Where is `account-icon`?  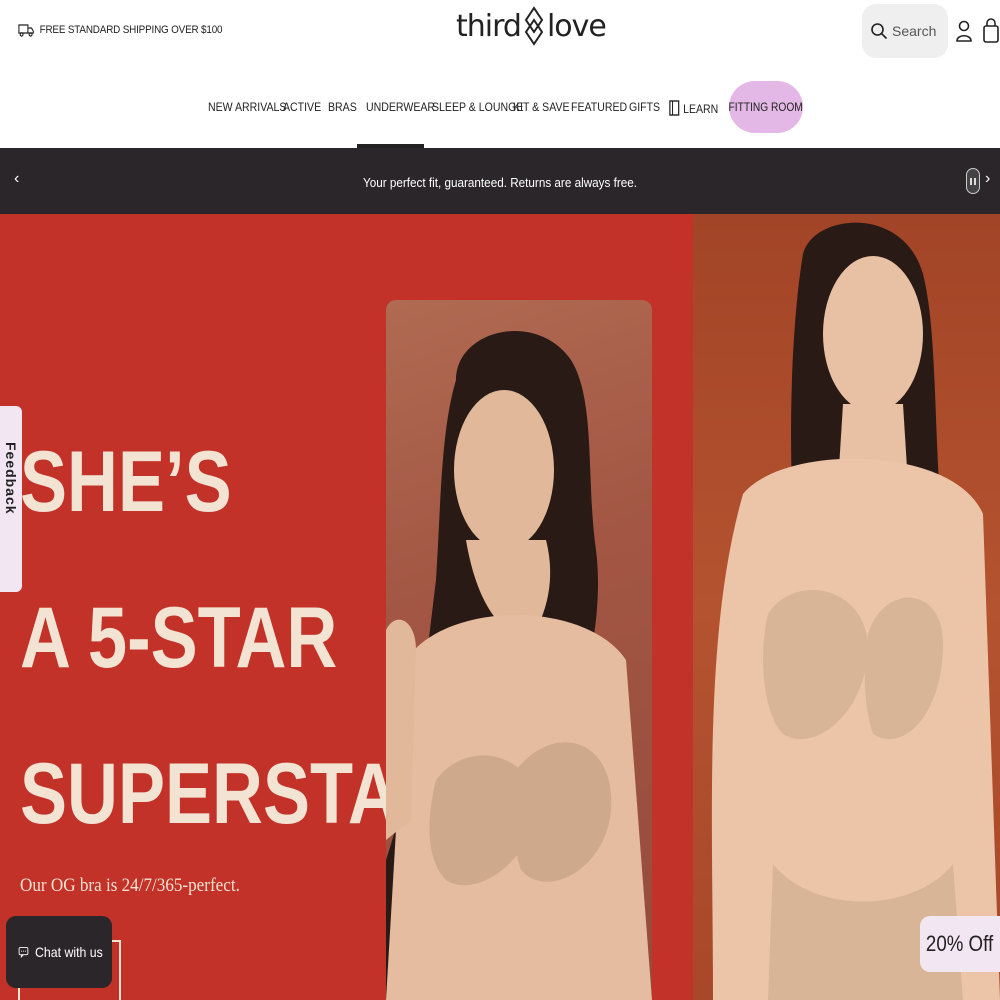
account-icon is located at coordinates (964, 31).